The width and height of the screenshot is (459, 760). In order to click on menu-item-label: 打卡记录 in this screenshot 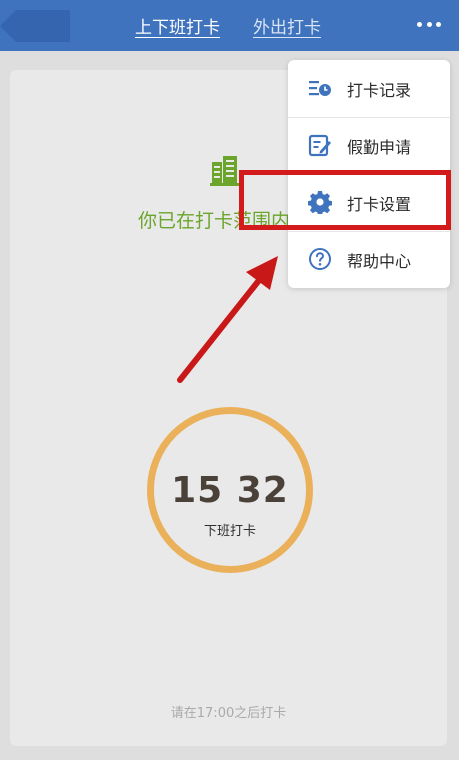, I will do `click(379, 90)`.